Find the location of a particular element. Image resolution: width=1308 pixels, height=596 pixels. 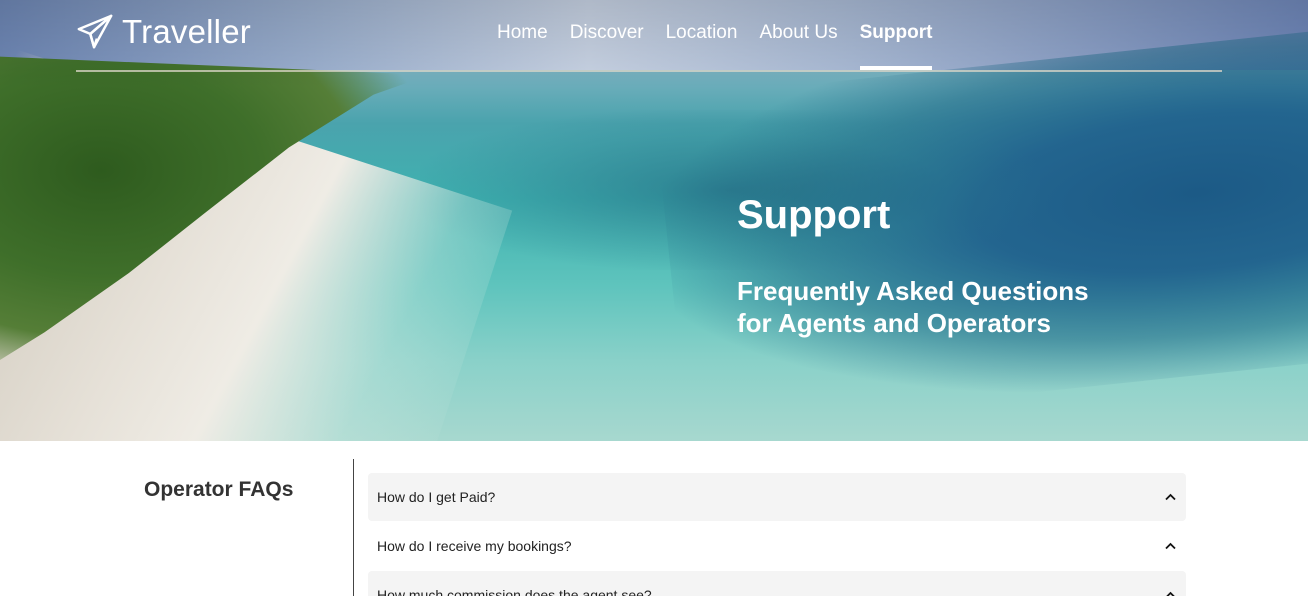

brand-name: Traveller is located at coordinates (186, 31).